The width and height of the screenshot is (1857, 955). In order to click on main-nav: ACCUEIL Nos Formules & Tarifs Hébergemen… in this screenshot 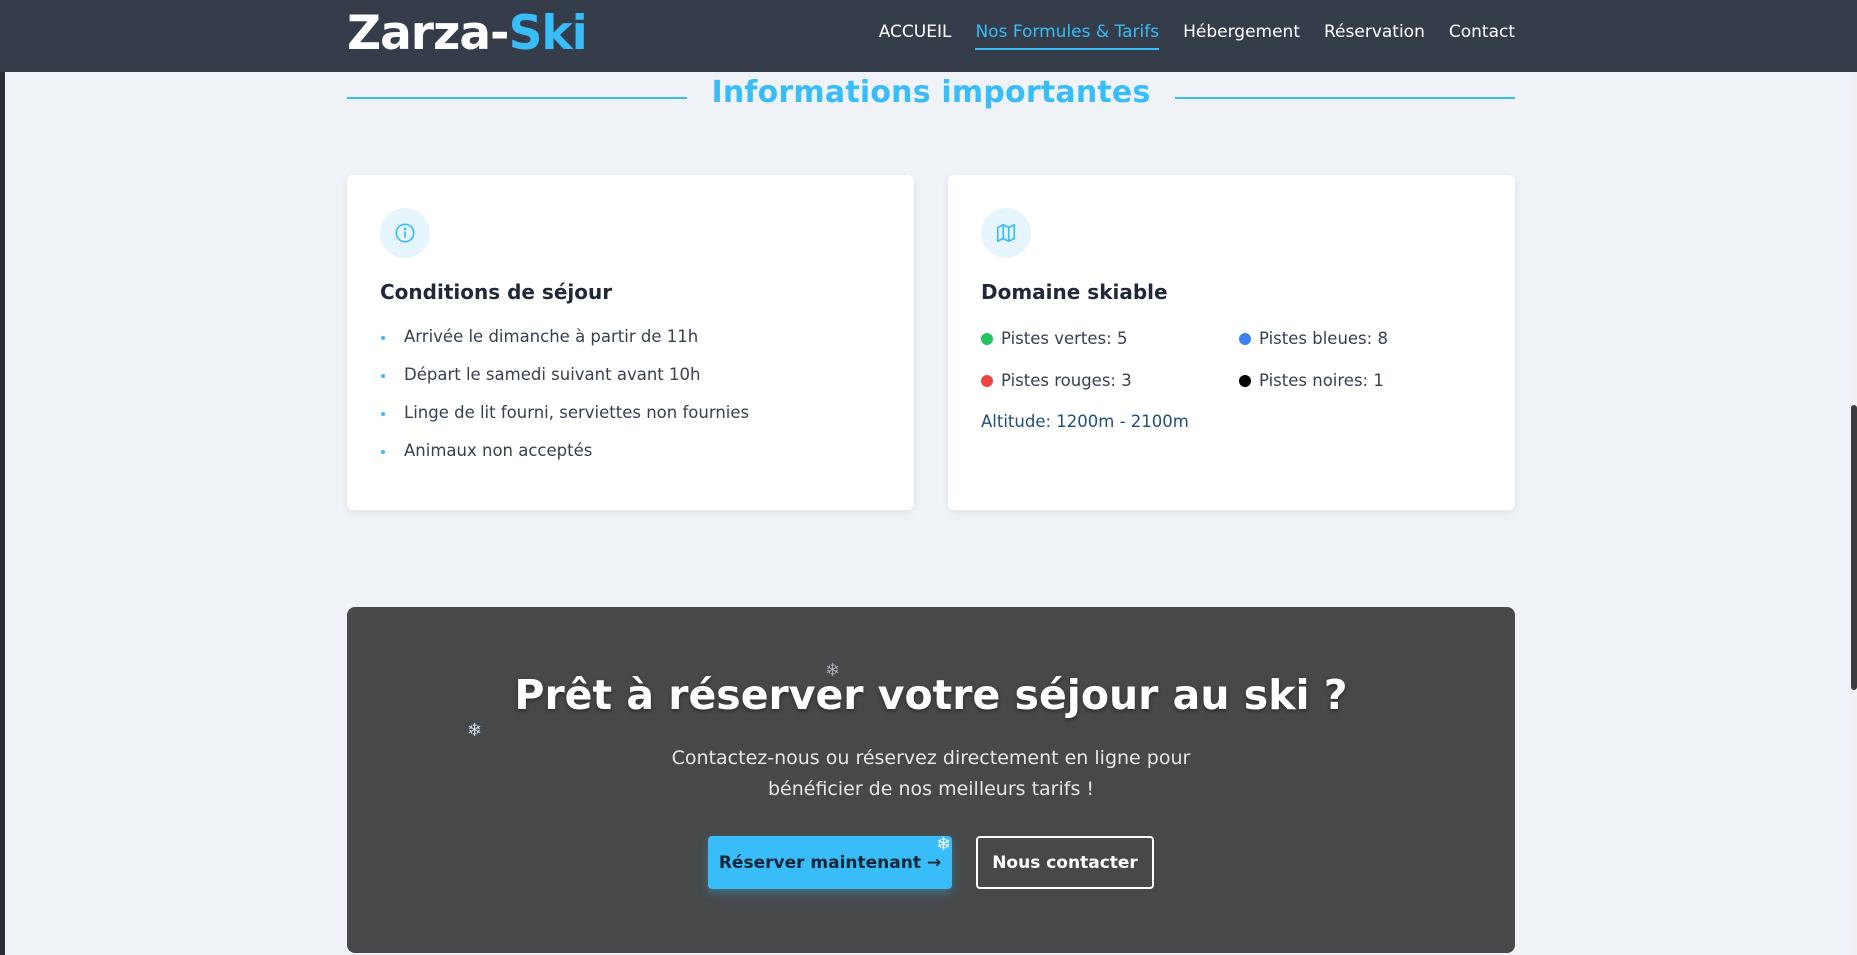, I will do `click(1197, 36)`.